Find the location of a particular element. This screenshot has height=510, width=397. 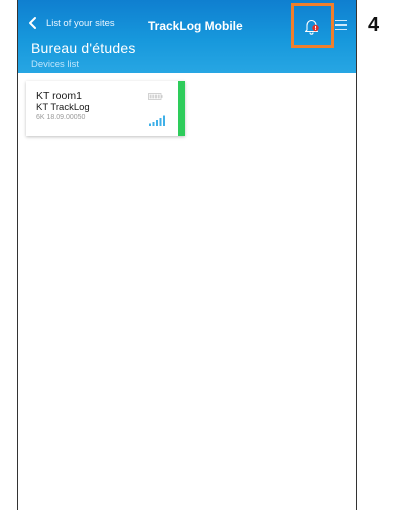

chevron-left-icon is located at coordinates (32, 23).